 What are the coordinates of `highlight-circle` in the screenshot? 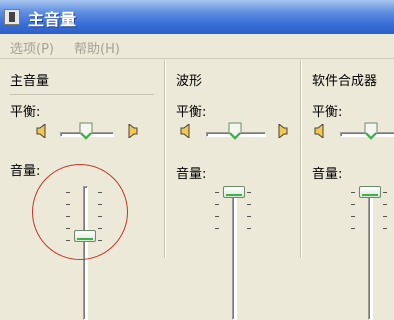 It's located at (80, 212).